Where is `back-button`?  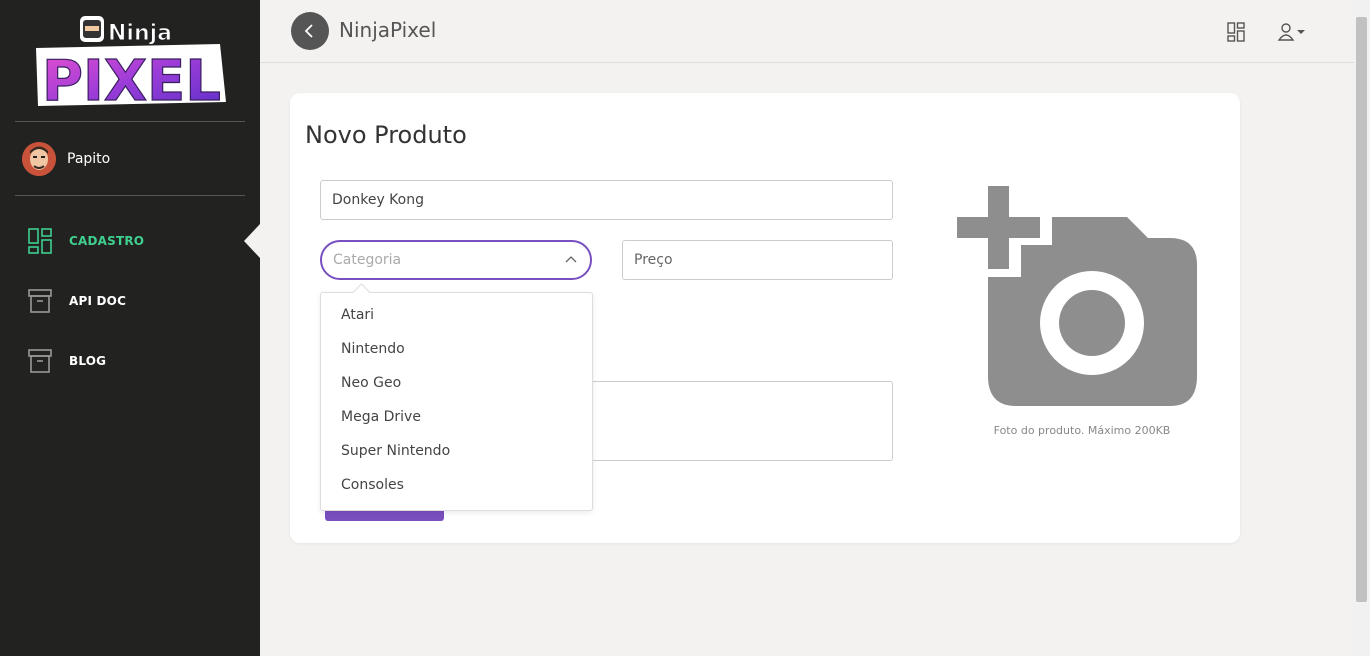 back-button is located at coordinates (310, 31).